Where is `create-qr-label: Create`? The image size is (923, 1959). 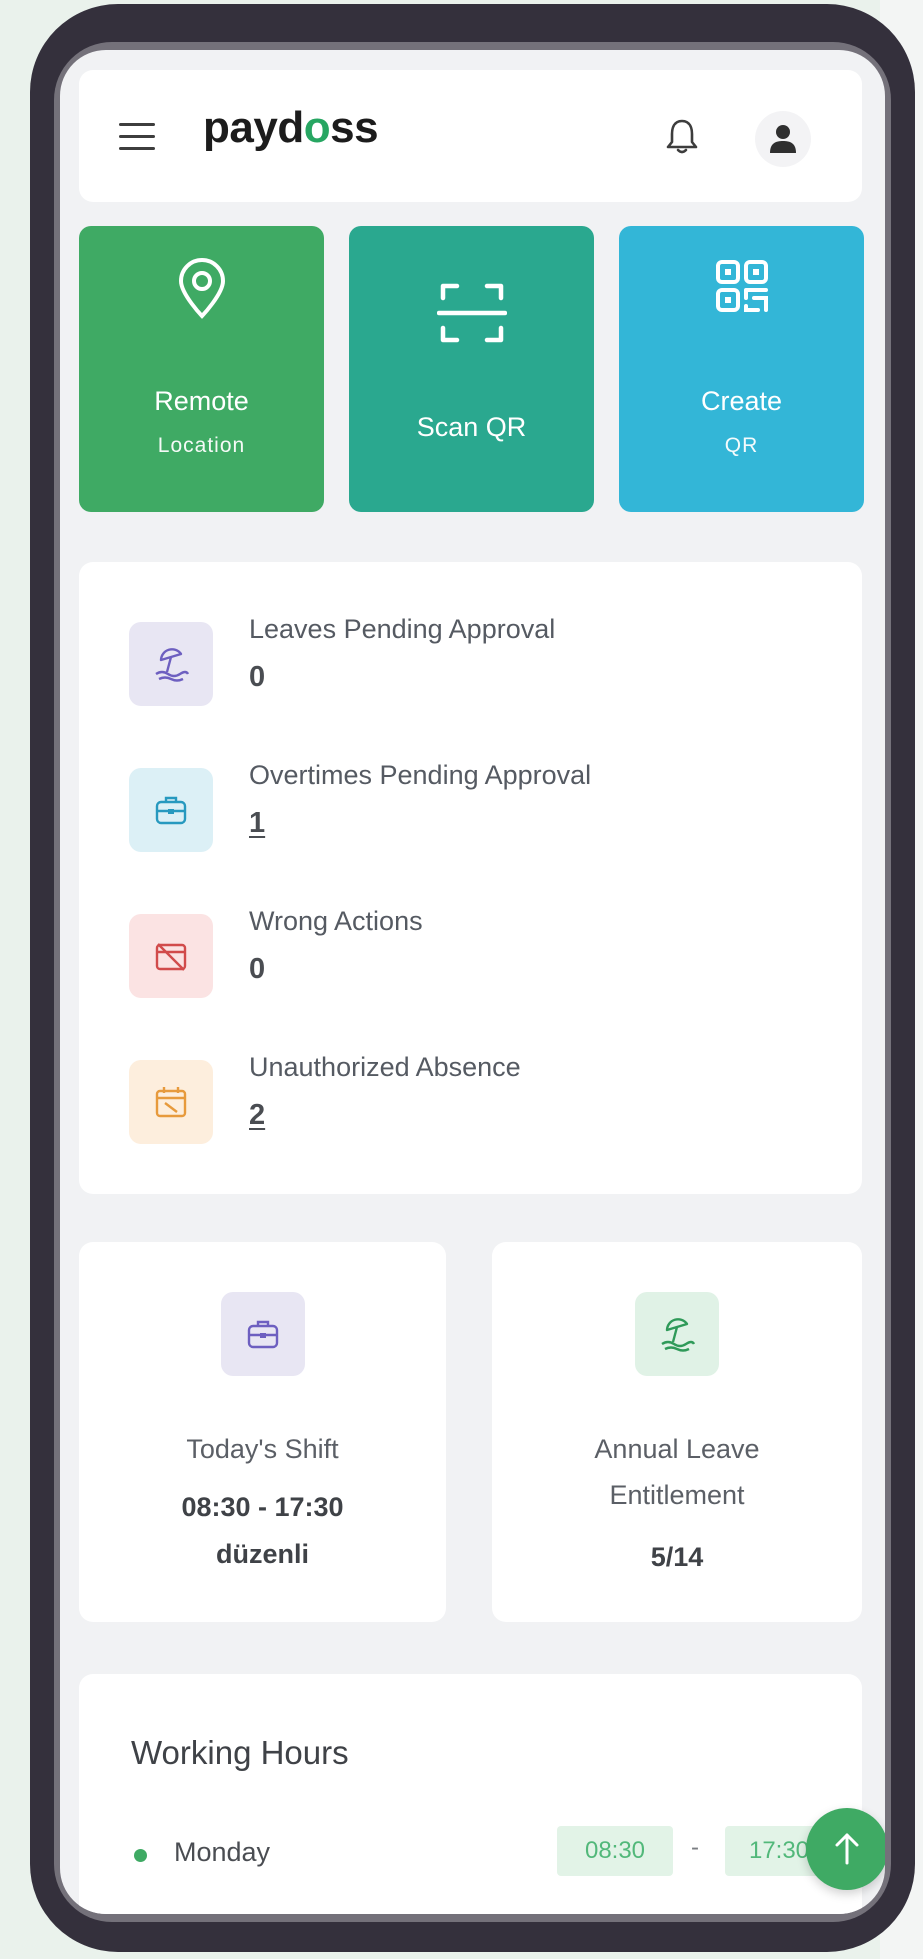 create-qr-label: Create is located at coordinates (741, 401).